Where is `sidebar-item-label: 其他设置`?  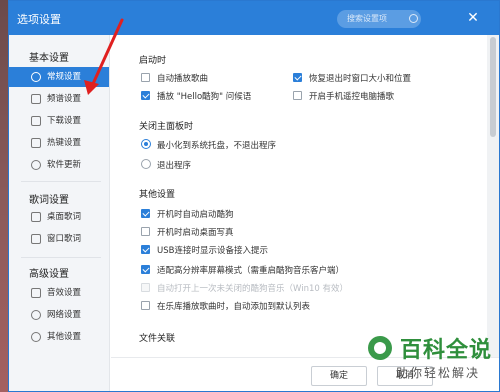
sidebar-item-label: 其他设置 is located at coordinates (64, 337).